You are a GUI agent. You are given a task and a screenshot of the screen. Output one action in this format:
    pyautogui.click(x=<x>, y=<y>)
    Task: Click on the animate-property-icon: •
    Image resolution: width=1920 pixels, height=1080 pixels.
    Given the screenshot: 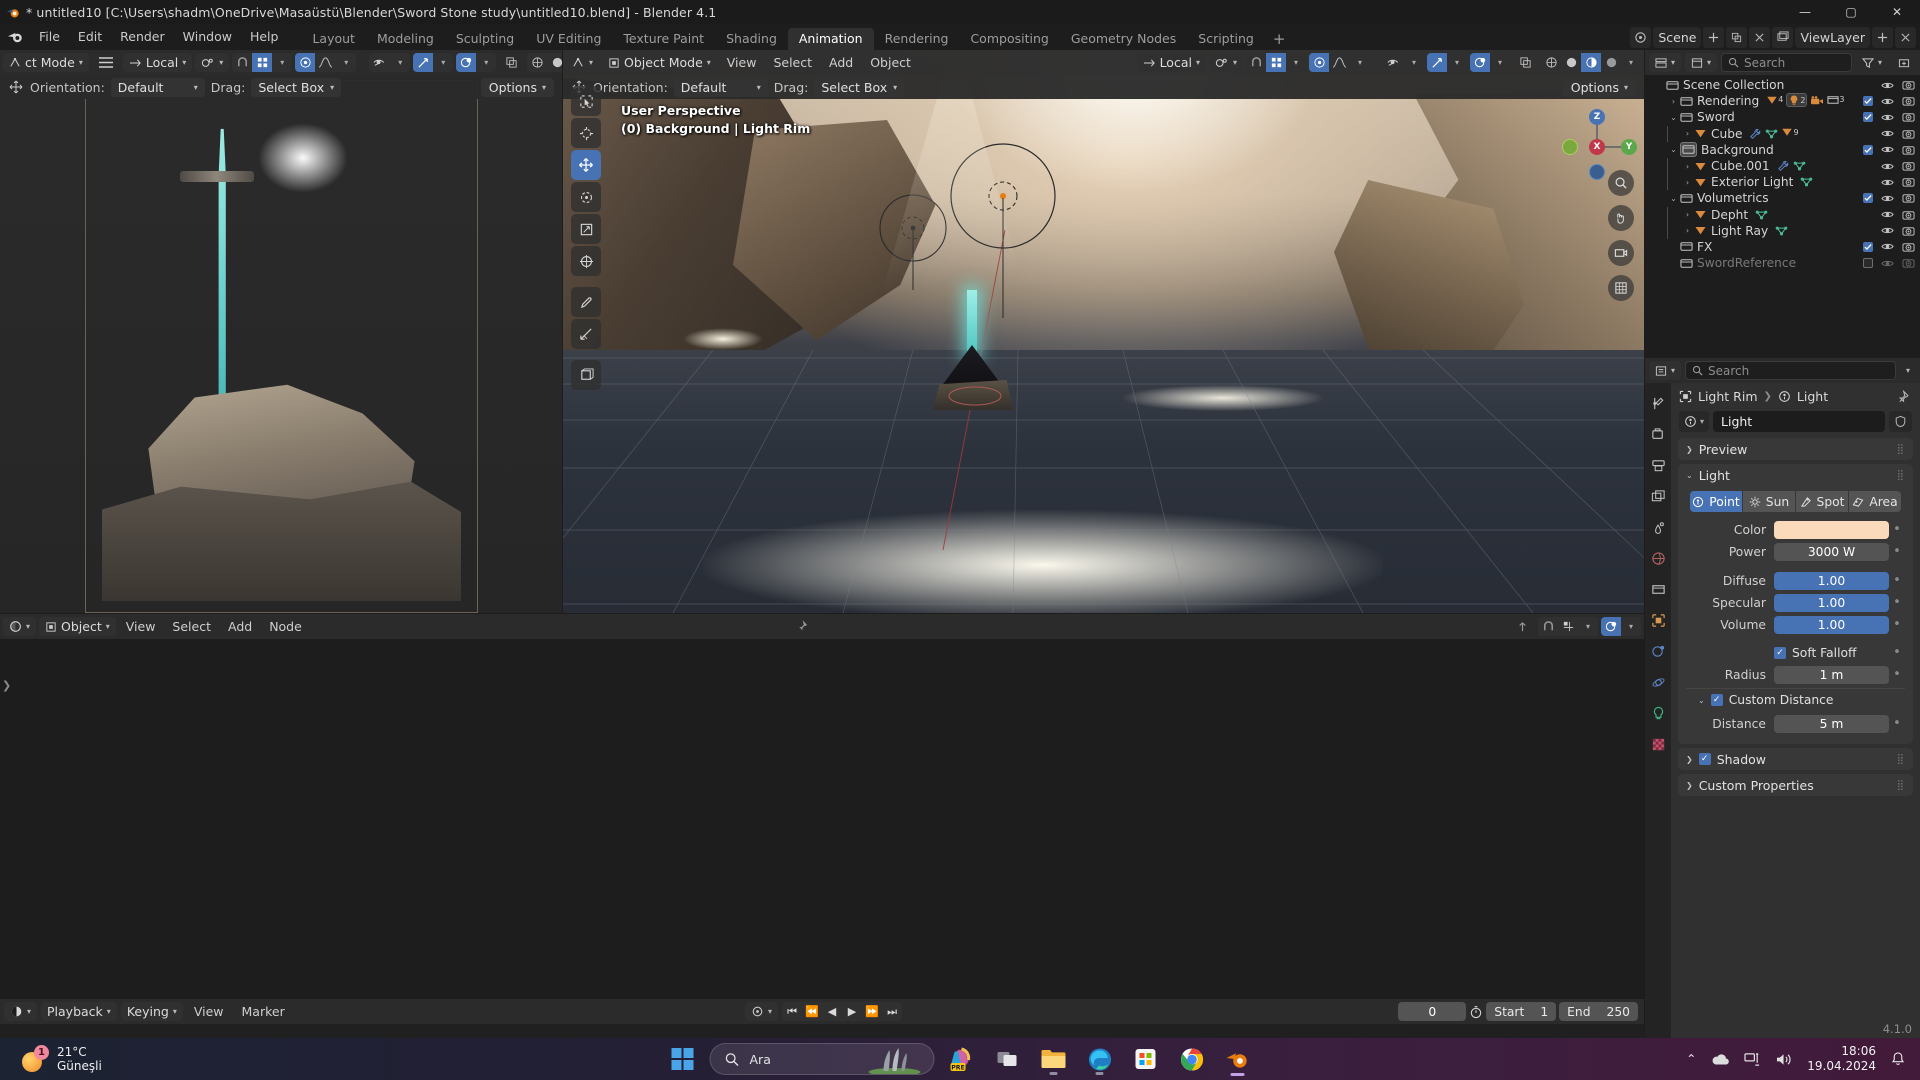 What is the action you would take?
    pyautogui.click(x=1897, y=652)
    